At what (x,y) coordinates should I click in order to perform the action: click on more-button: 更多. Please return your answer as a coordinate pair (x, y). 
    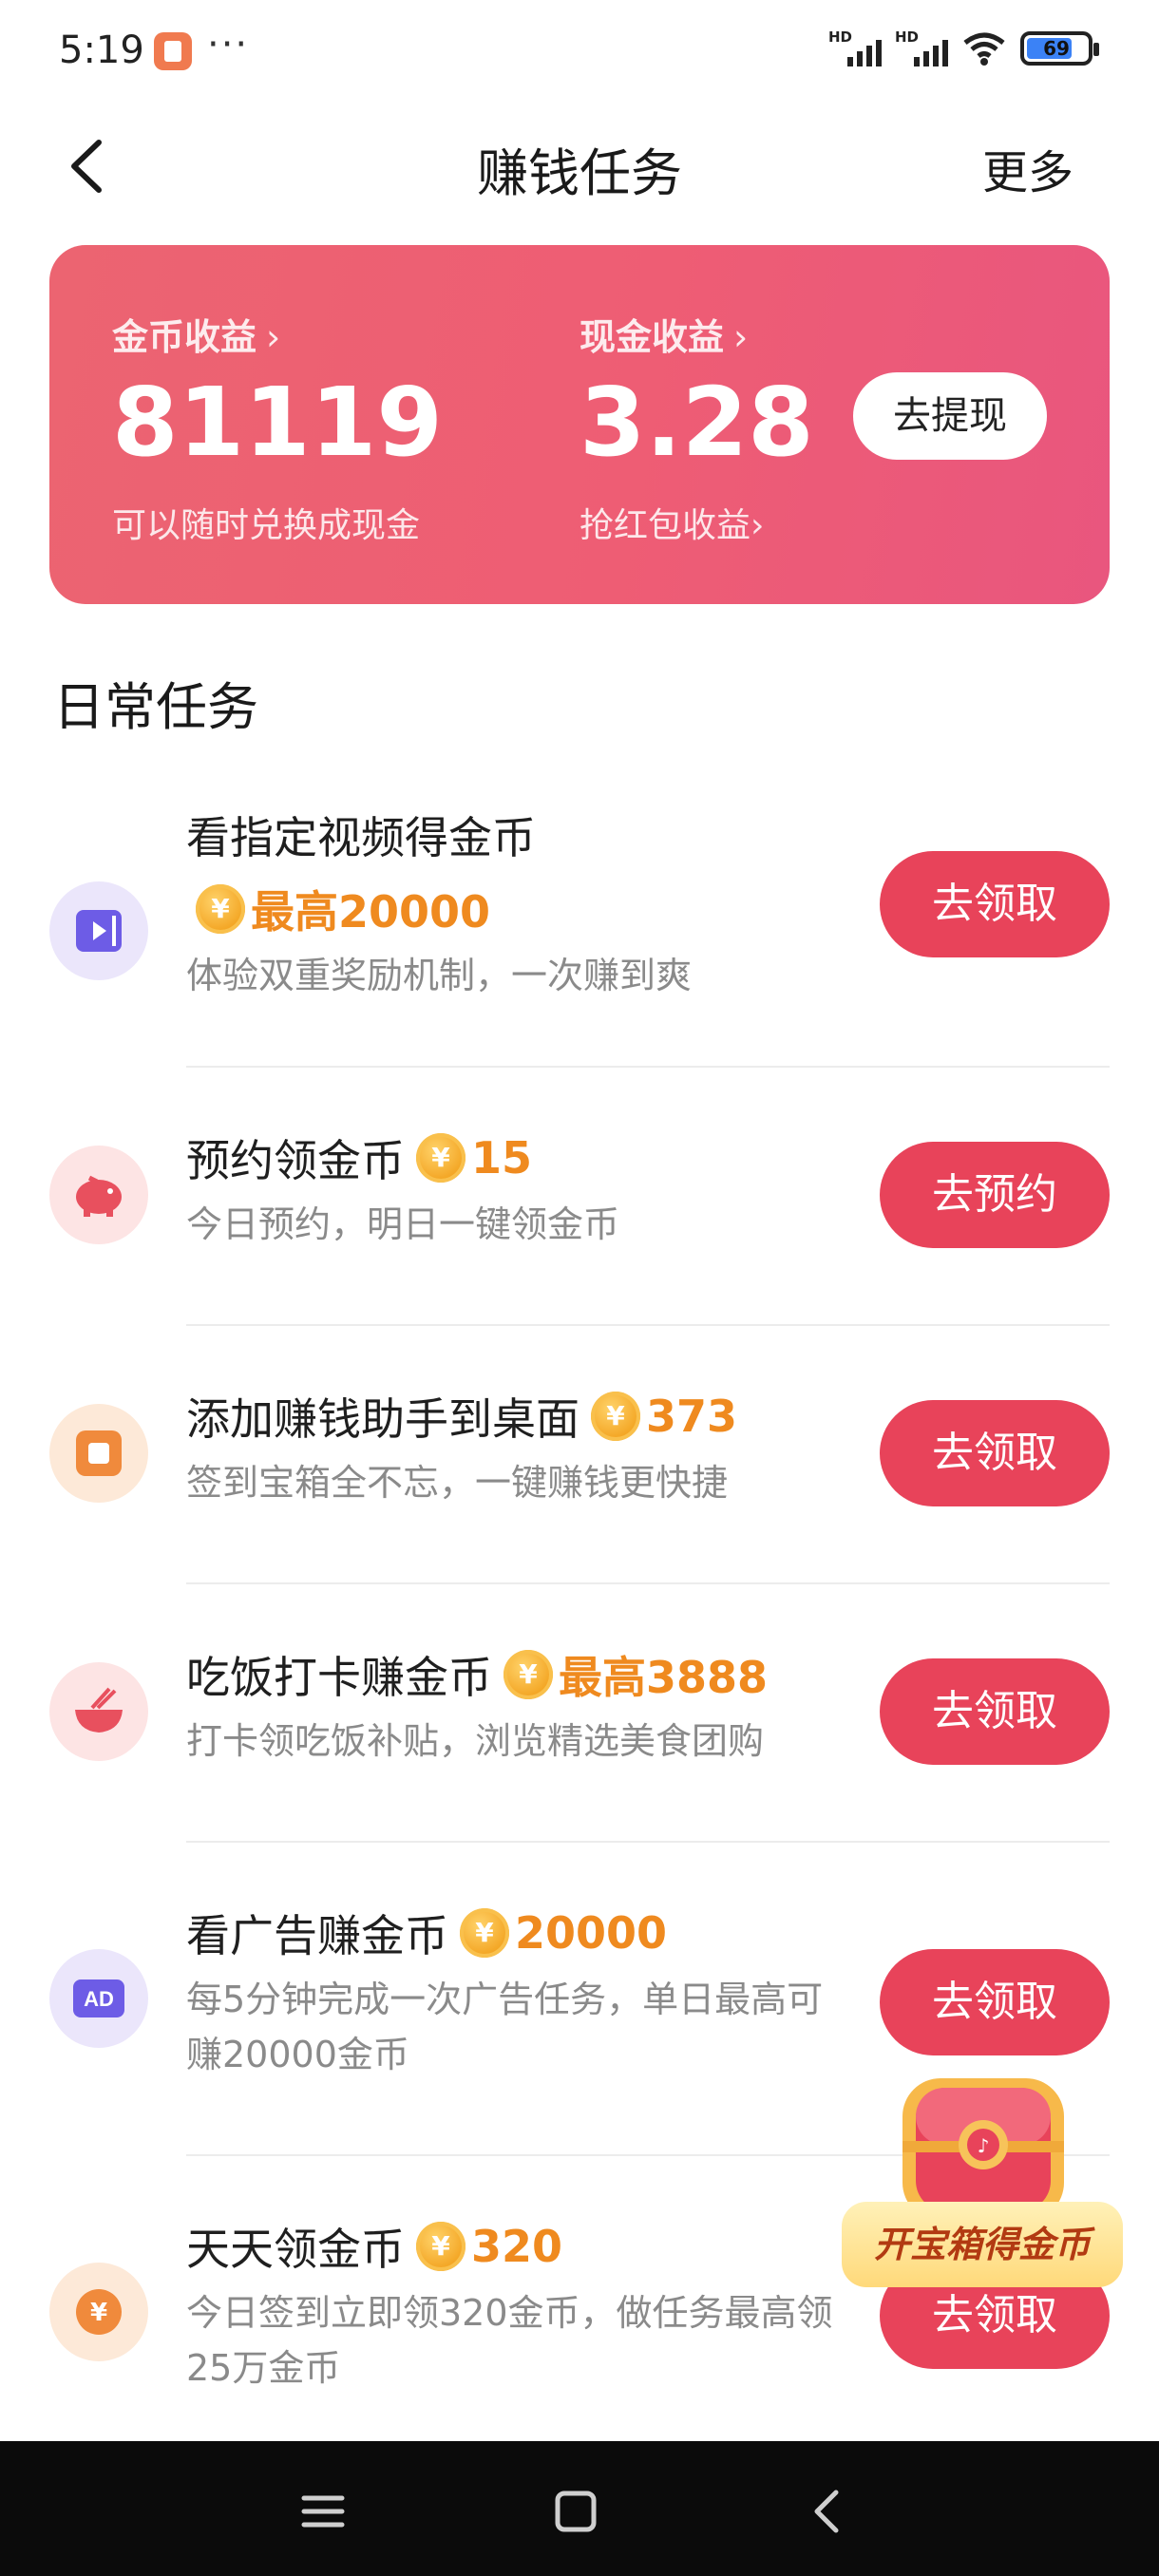
    Looking at the image, I should click on (1028, 168).